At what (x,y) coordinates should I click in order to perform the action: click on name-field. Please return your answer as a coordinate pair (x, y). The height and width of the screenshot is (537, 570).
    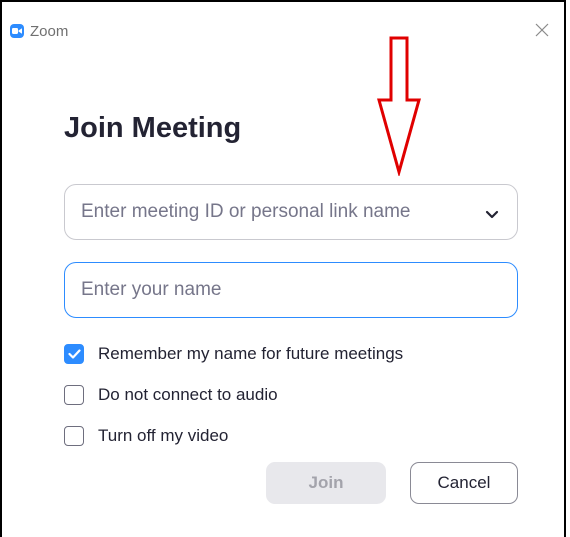
    Looking at the image, I should click on (291, 290).